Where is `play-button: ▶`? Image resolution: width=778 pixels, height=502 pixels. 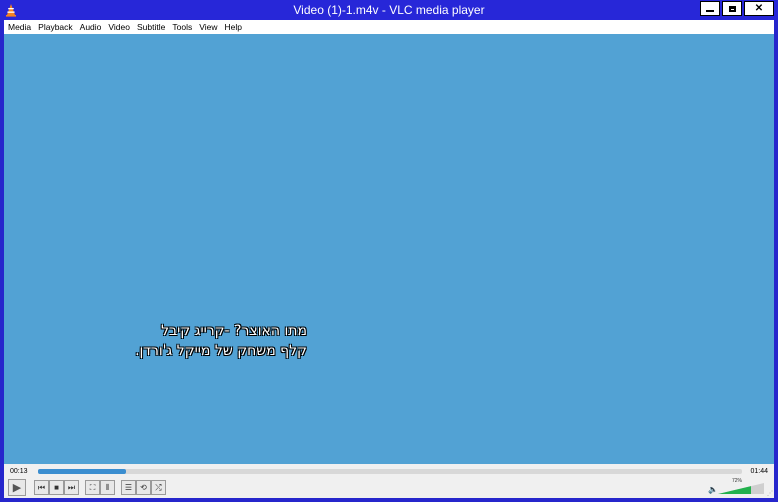 play-button: ▶ is located at coordinates (17, 487).